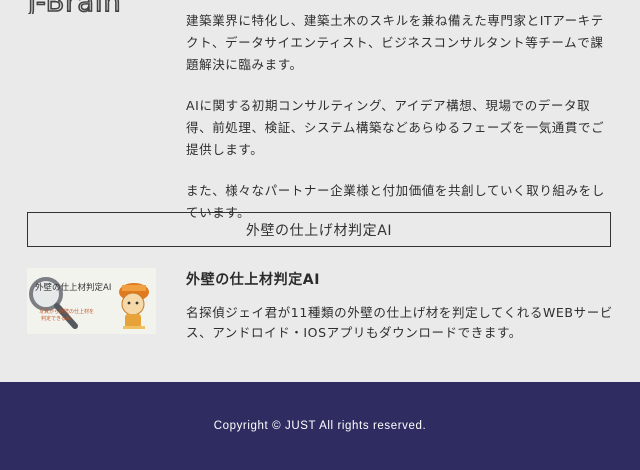  I want to click on product-title: 外壁の仕上材判定AI, so click(253, 279).